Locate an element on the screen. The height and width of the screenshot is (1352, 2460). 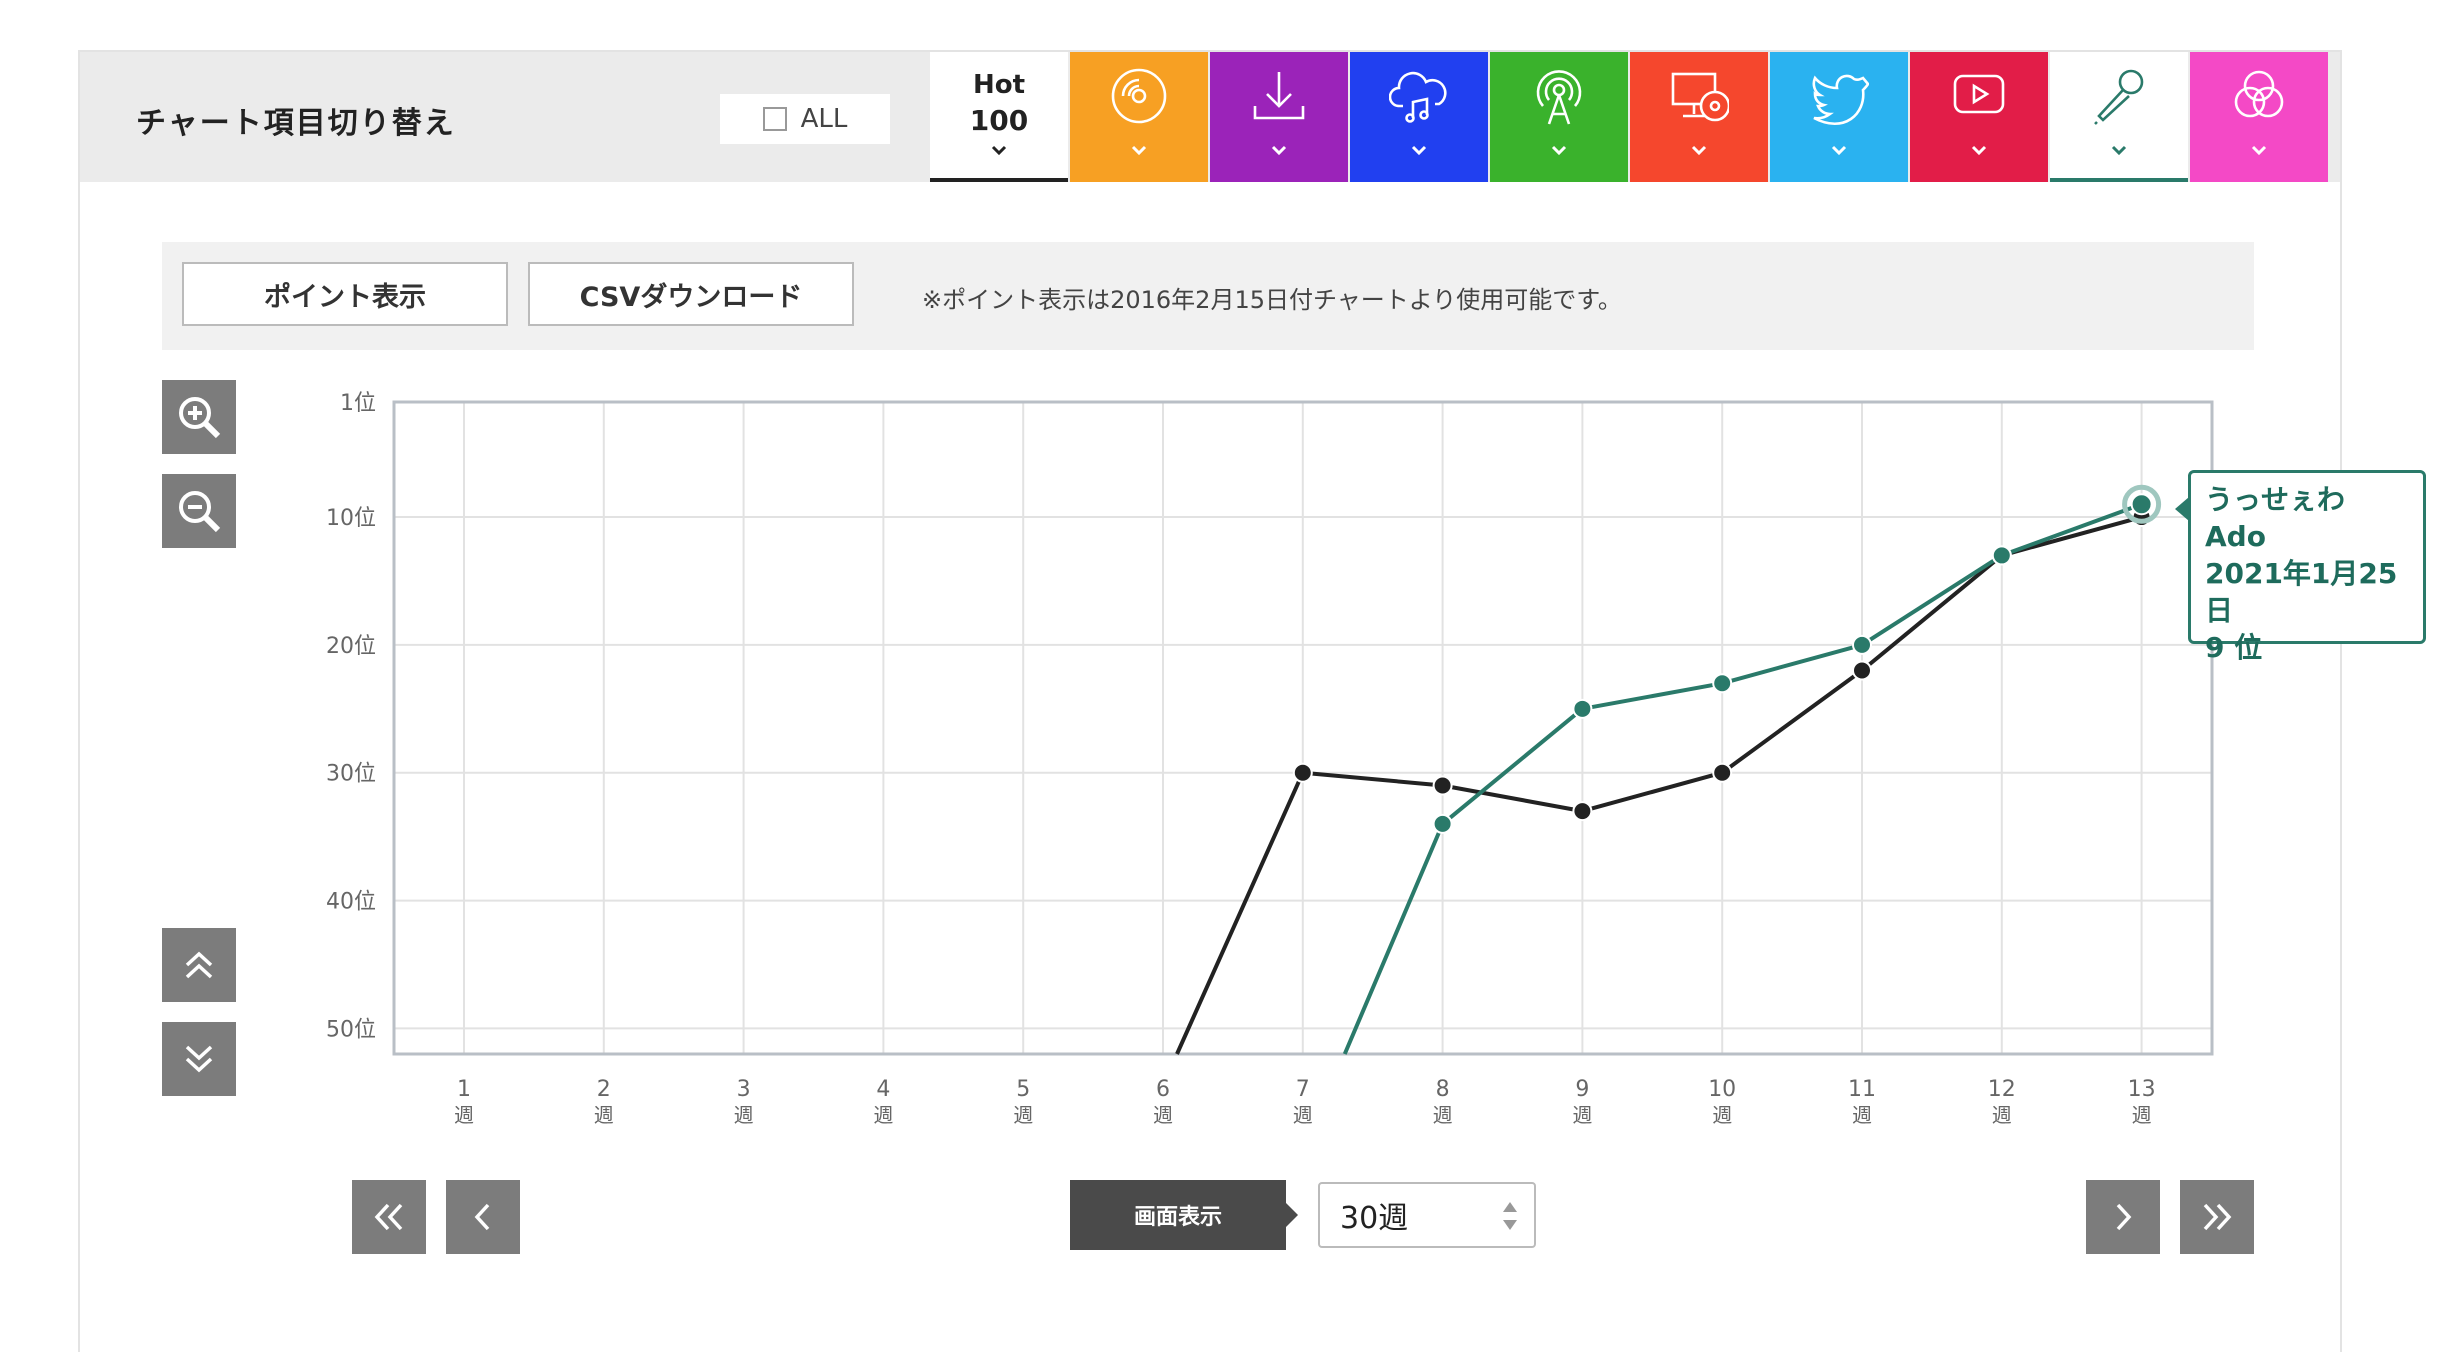
double-chevron-right-icon is located at coordinates (2217, 1217).